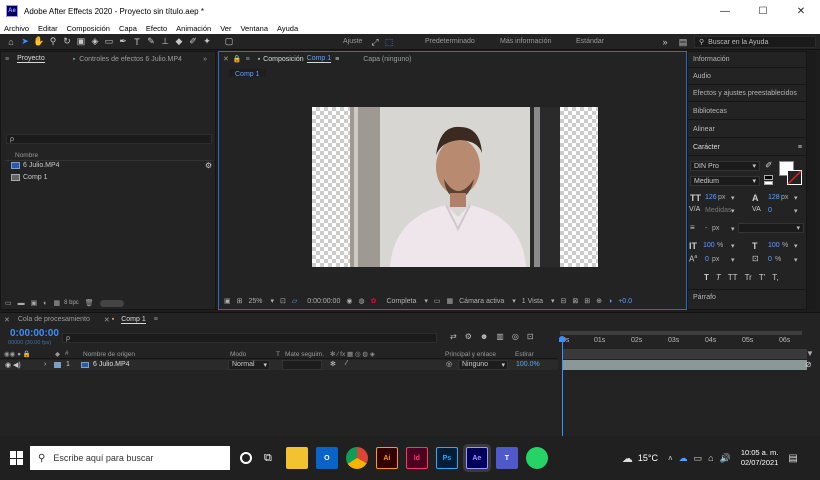 The image size is (820, 480). Describe the element at coordinates (123, 42) in the screenshot. I see `pen-tool-icon: ✒` at that location.